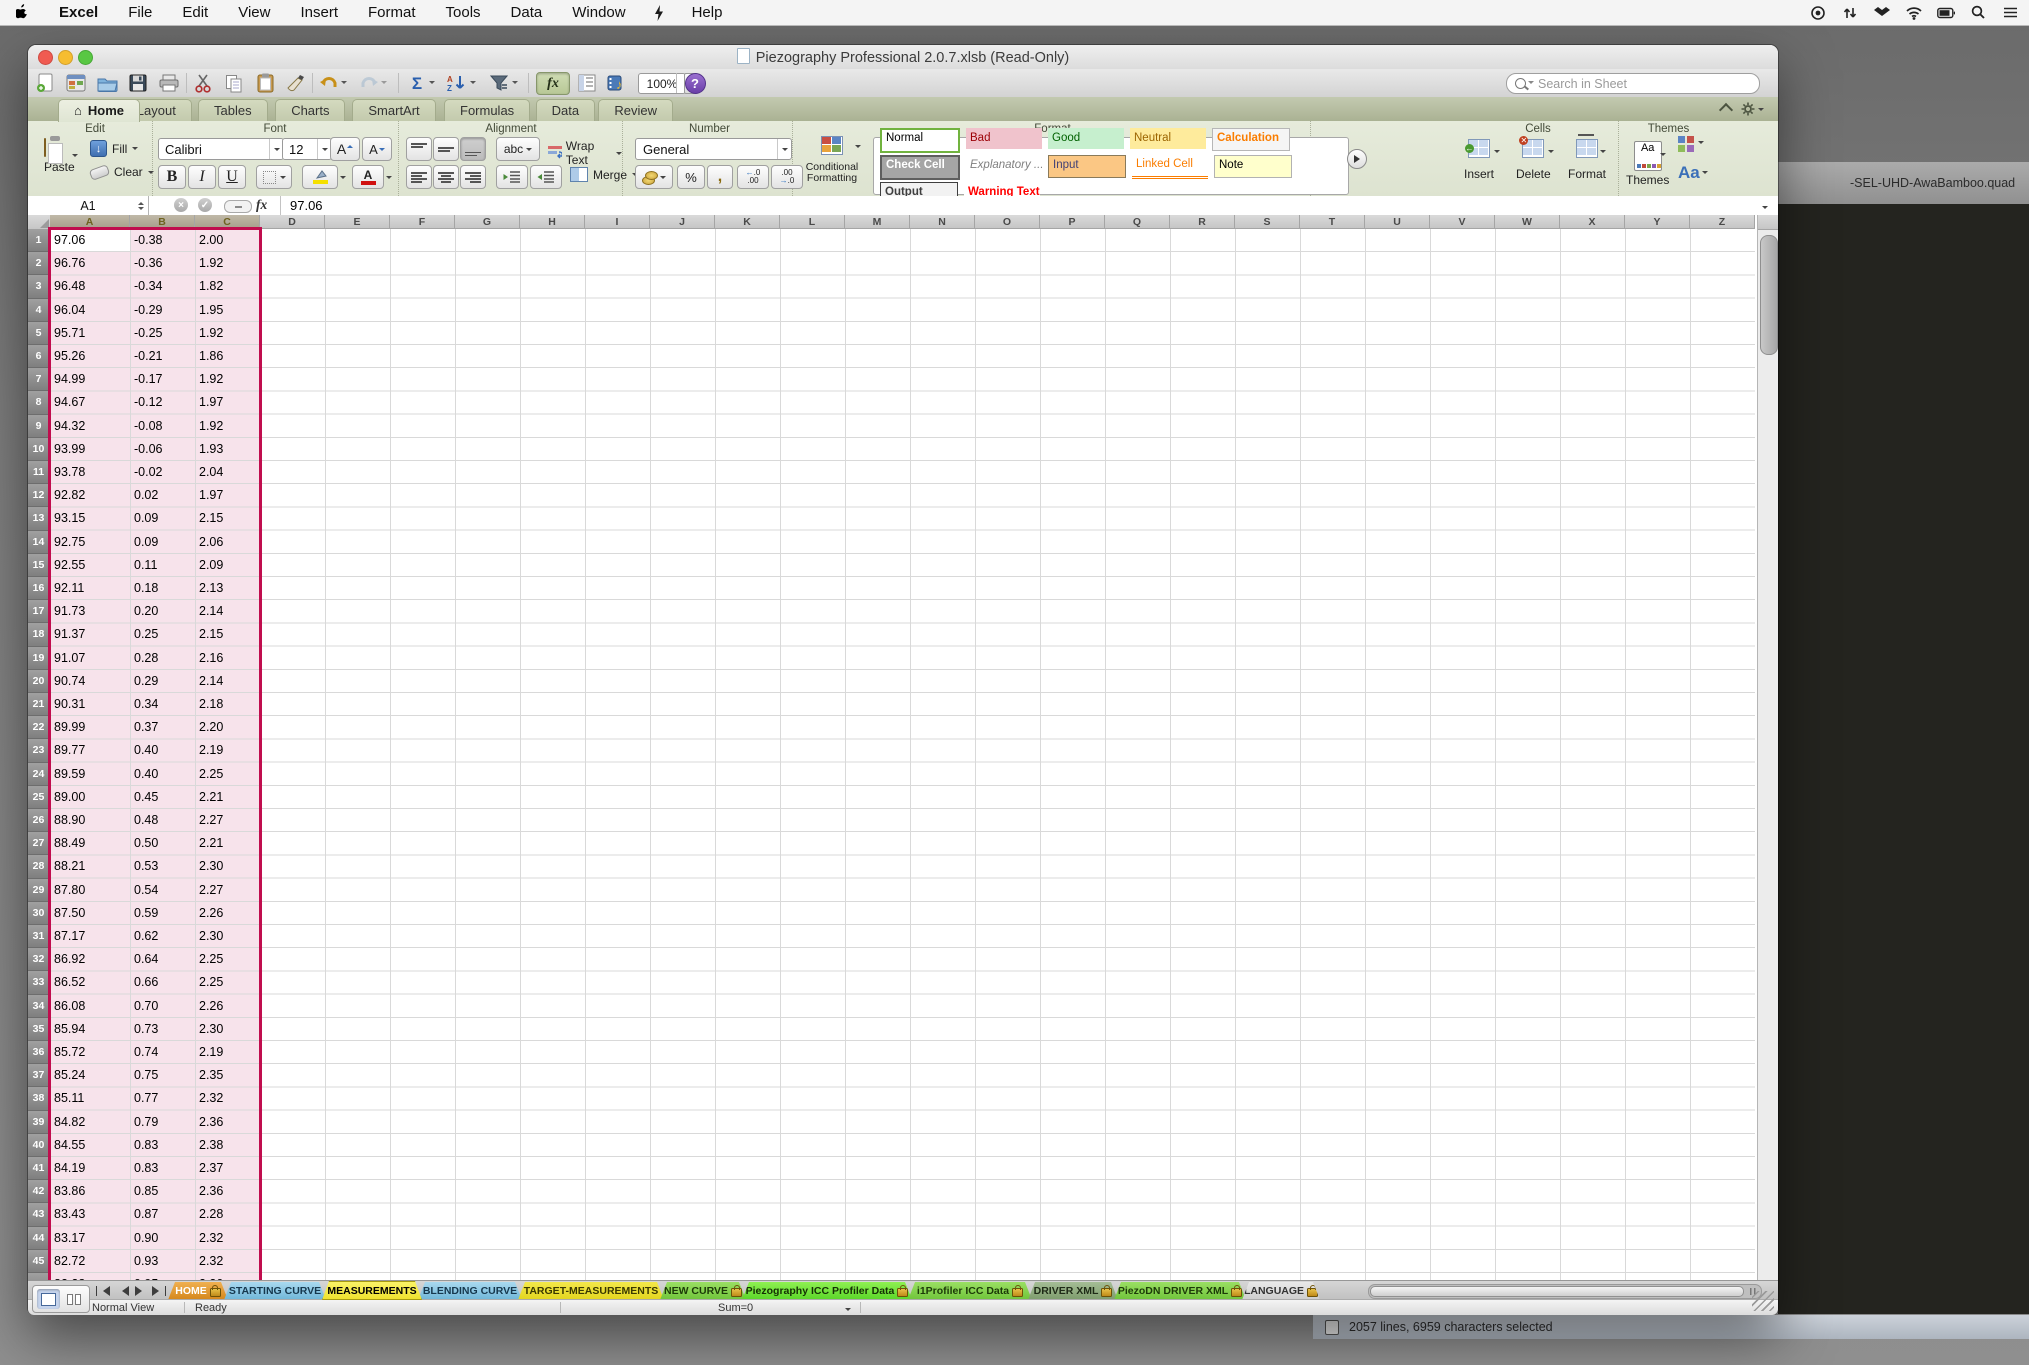  I want to click on cell-B14: 0.09, so click(162, 542).